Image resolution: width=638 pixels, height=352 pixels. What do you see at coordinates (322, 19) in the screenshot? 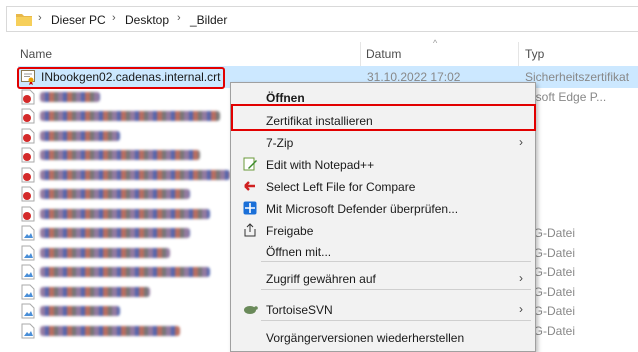
I see `address-box: › Dieser PC › Desktop › _Bilder` at bounding box center [322, 19].